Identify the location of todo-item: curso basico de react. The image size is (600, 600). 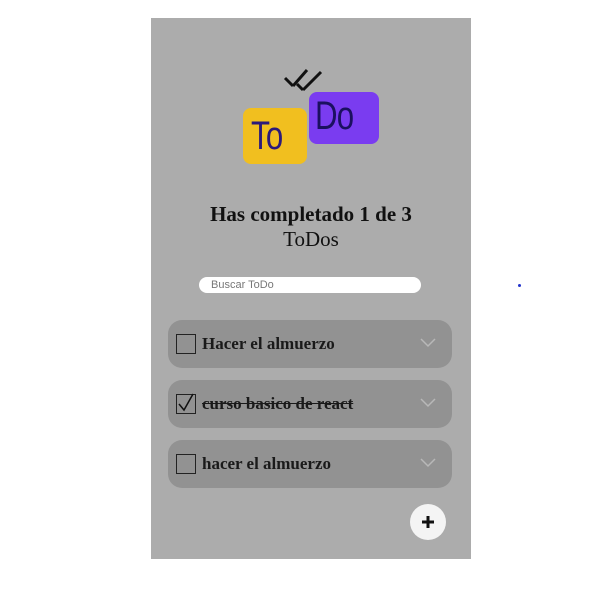
(310, 404).